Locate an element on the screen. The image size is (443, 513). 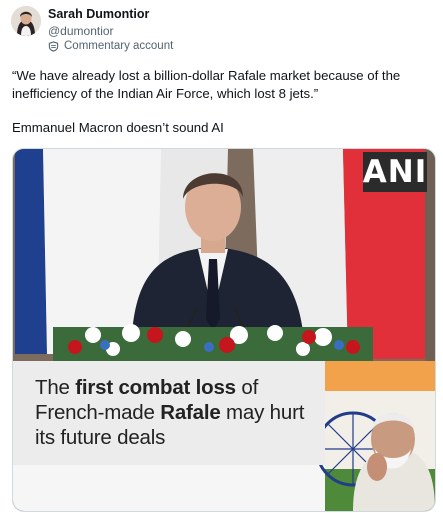
avatar is located at coordinates (26, 21).